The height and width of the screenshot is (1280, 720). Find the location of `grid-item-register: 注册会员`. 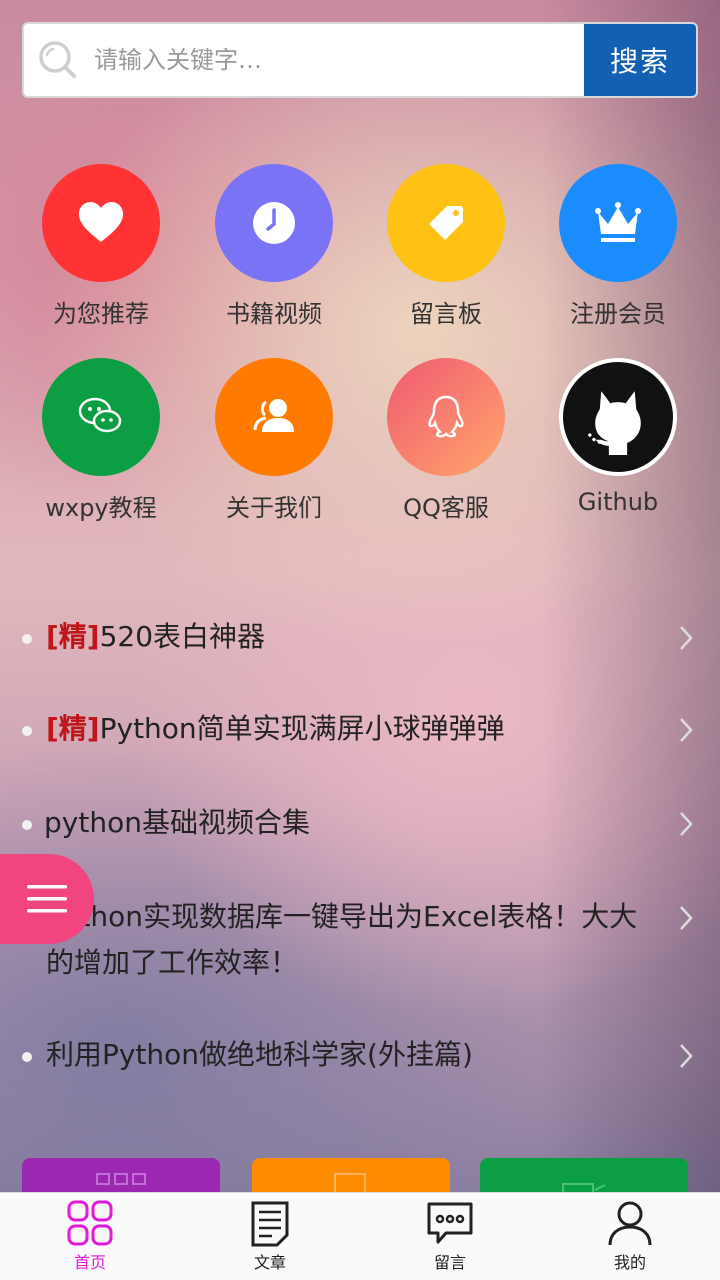

grid-item-register: 注册会员 is located at coordinates (618, 246).